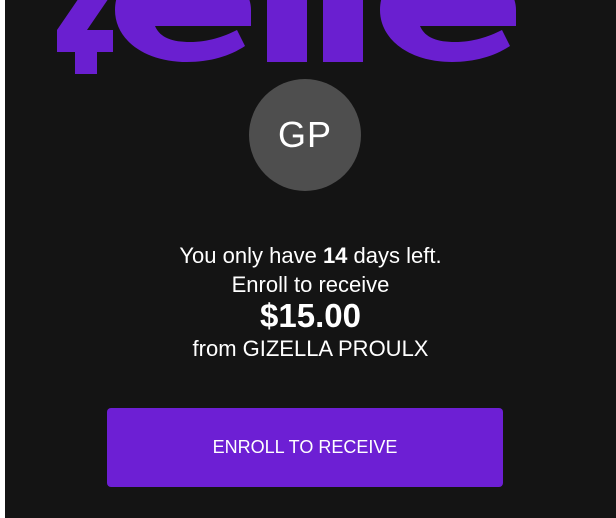  I want to click on zelle-logo, so click(310, 39).